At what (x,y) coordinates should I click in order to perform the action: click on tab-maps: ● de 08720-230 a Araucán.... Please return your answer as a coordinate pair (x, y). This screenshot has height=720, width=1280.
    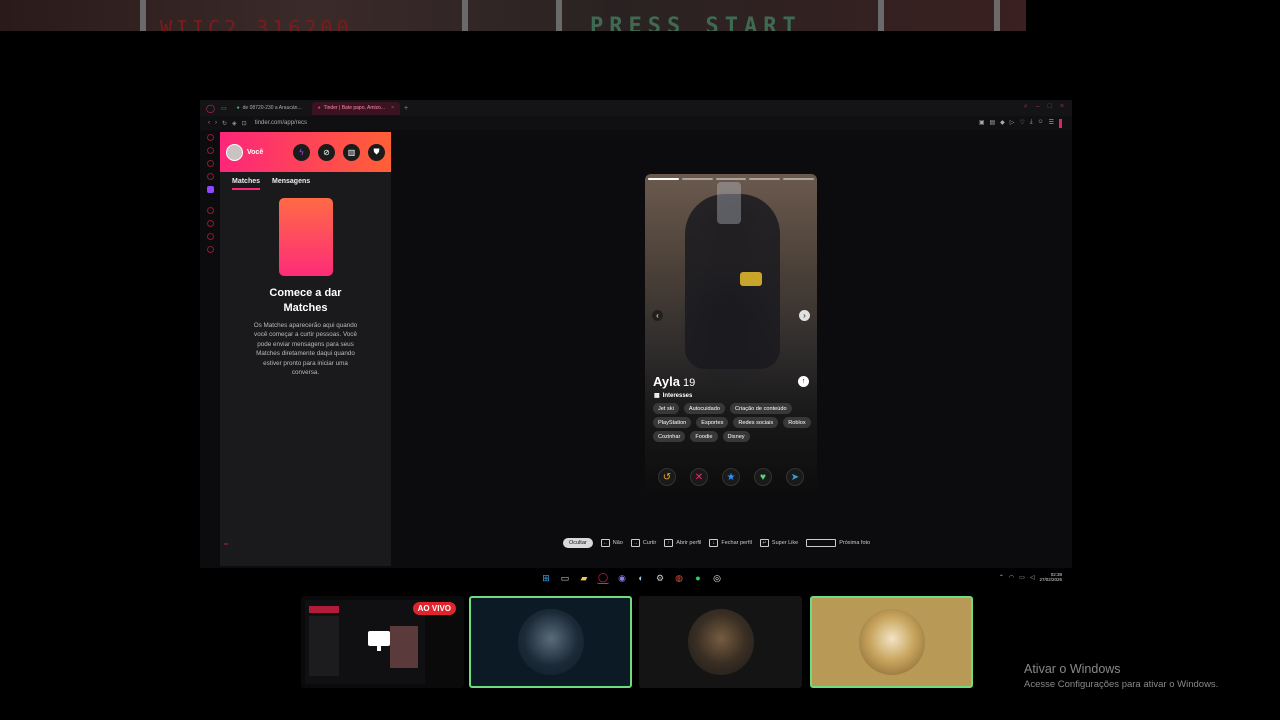
    Looking at the image, I should click on (269, 108).